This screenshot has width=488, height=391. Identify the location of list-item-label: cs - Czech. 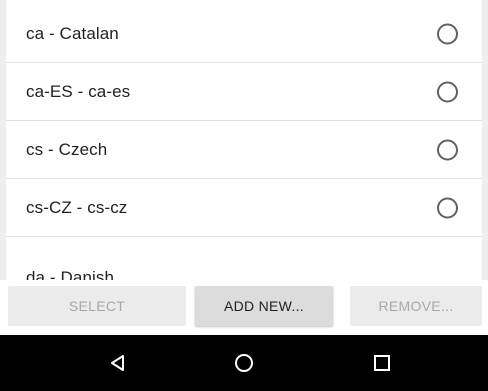
(67, 149).